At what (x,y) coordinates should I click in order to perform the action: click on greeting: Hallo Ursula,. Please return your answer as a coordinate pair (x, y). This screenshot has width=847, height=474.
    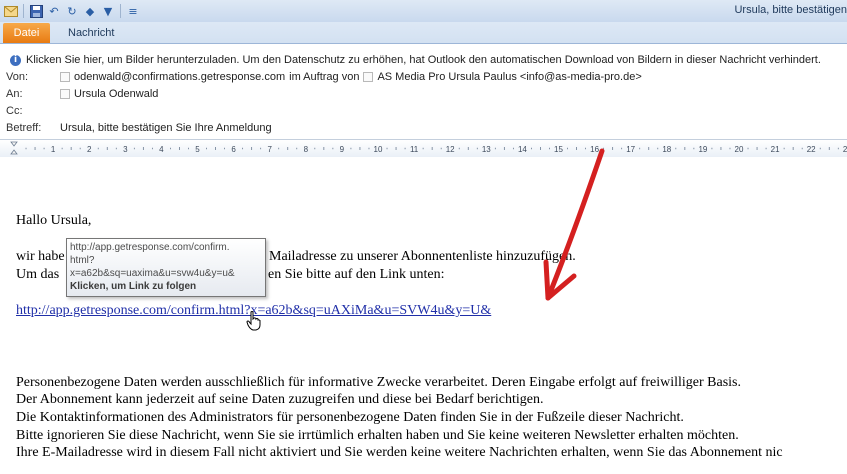
    Looking at the image, I should click on (54, 220).